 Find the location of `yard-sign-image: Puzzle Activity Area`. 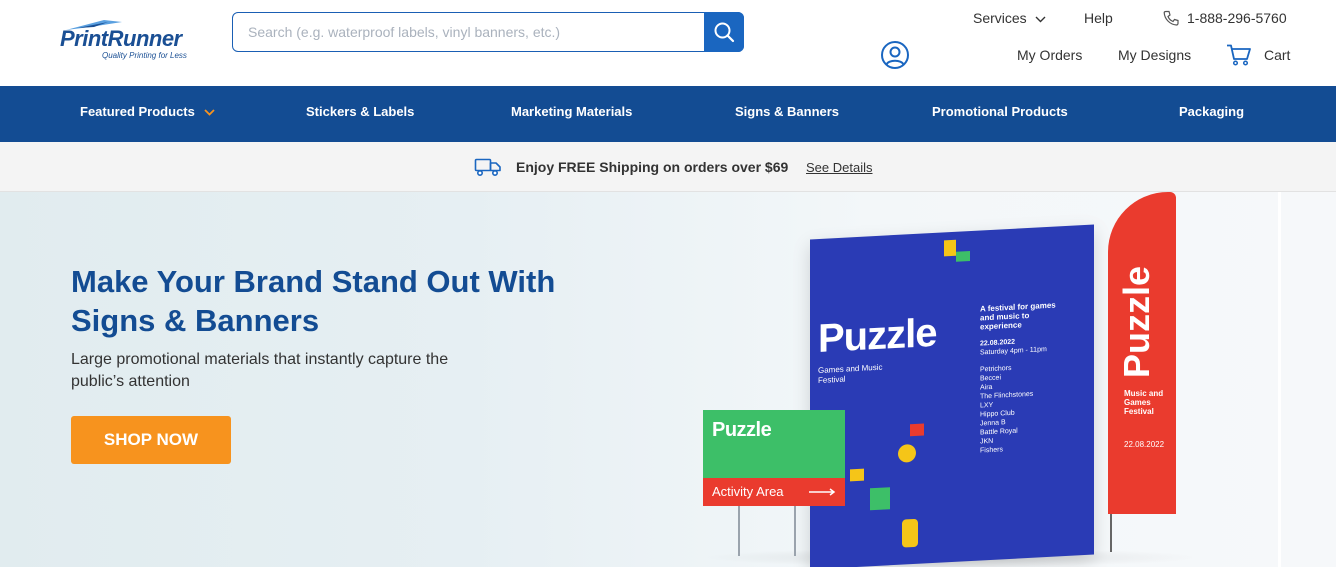

yard-sign-image: Puzzle Activity Area is located at coordinates (774, 458).